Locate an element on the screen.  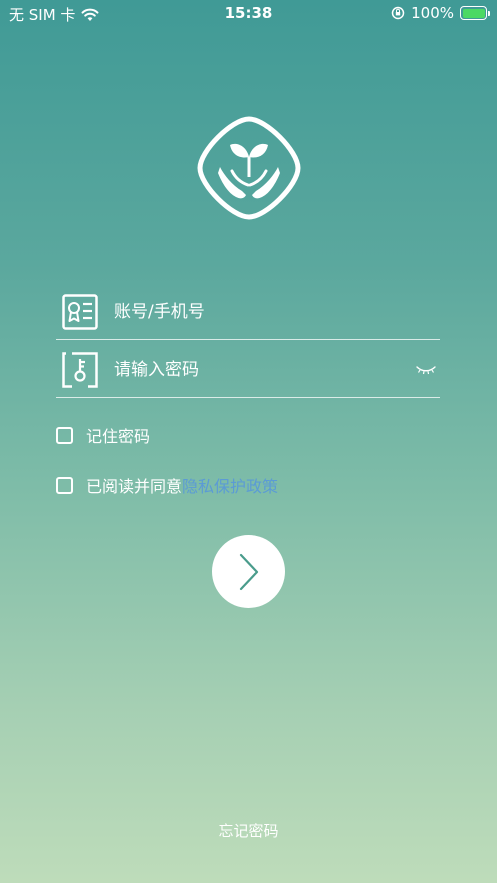
account-field is located at coordinates (248, 312).